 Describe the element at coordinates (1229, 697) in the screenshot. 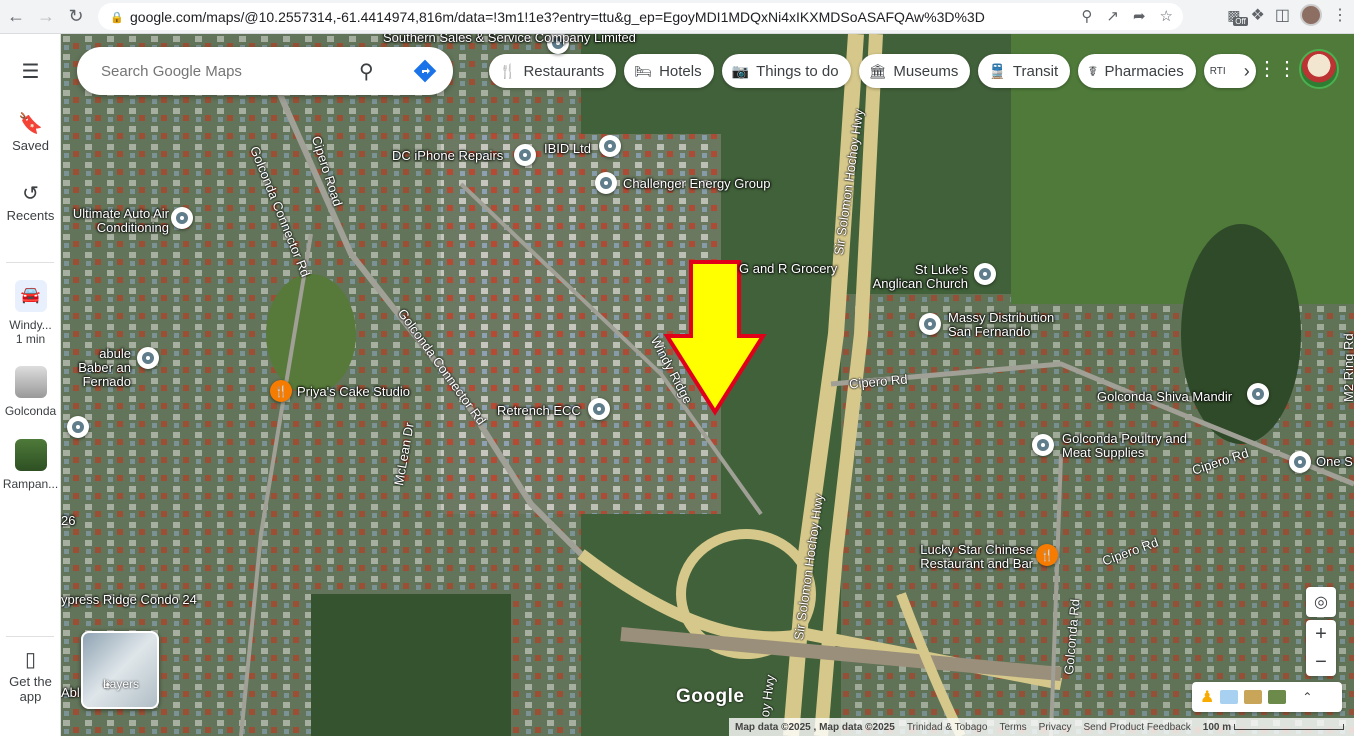

I see `map-thumbnail-icon` at that location.